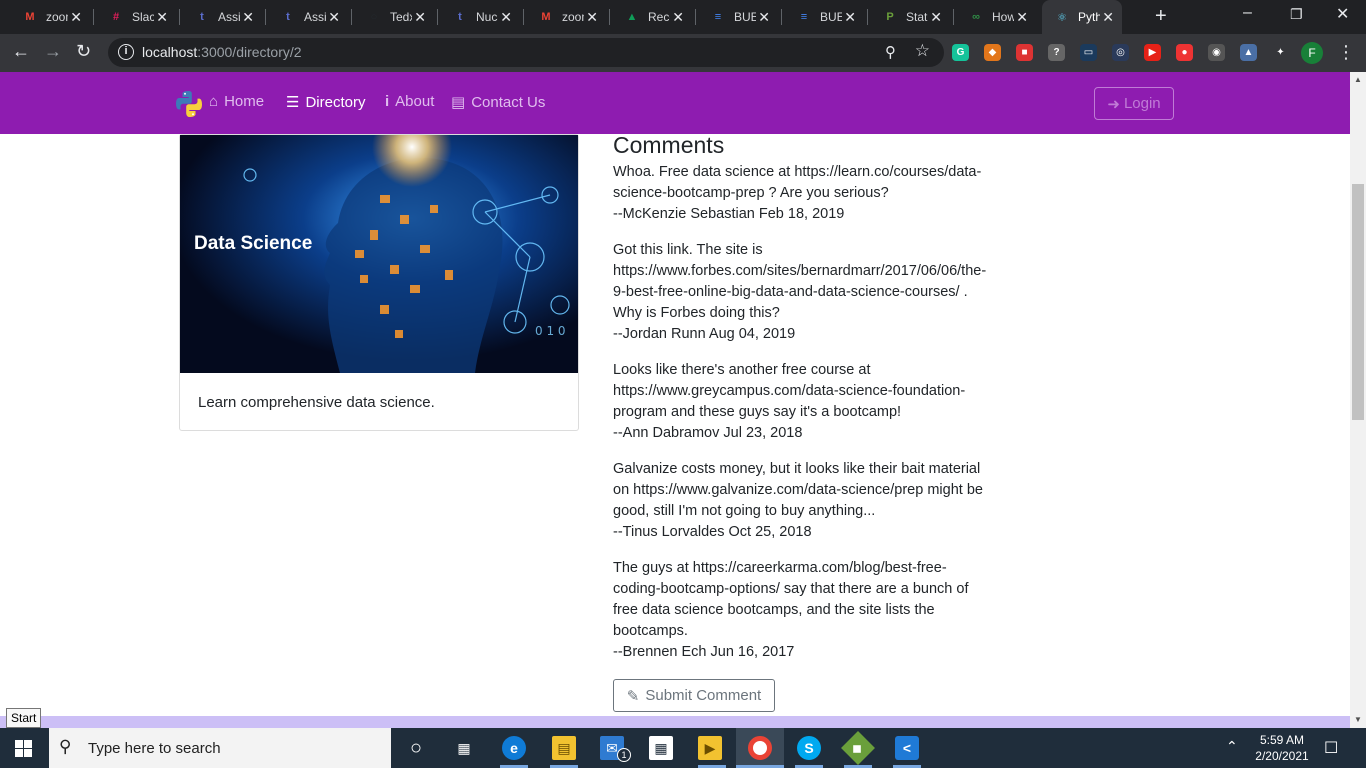  I want to click on github-icon: ○, so click(374, 17).